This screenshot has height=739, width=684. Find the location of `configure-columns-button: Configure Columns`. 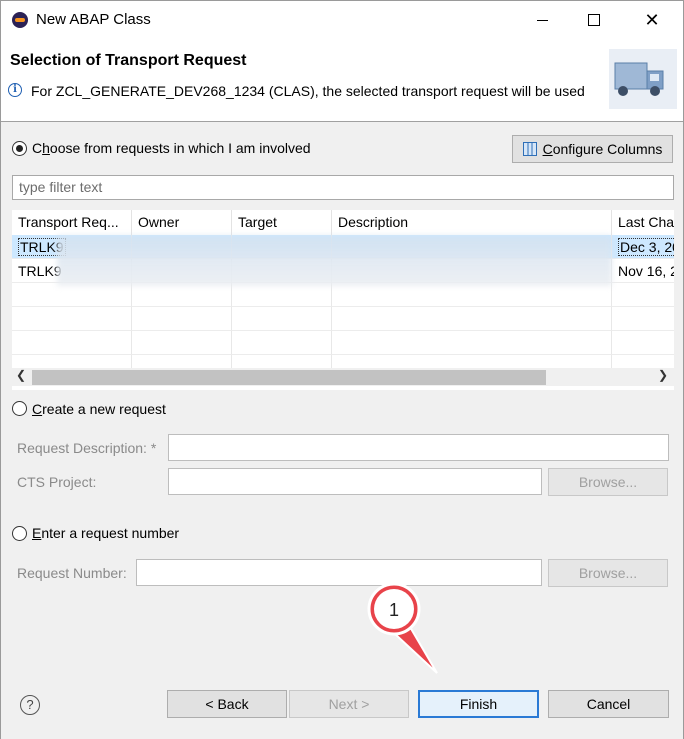

configure-columns-button: Configure Columns is located at coordinates (592, 149).